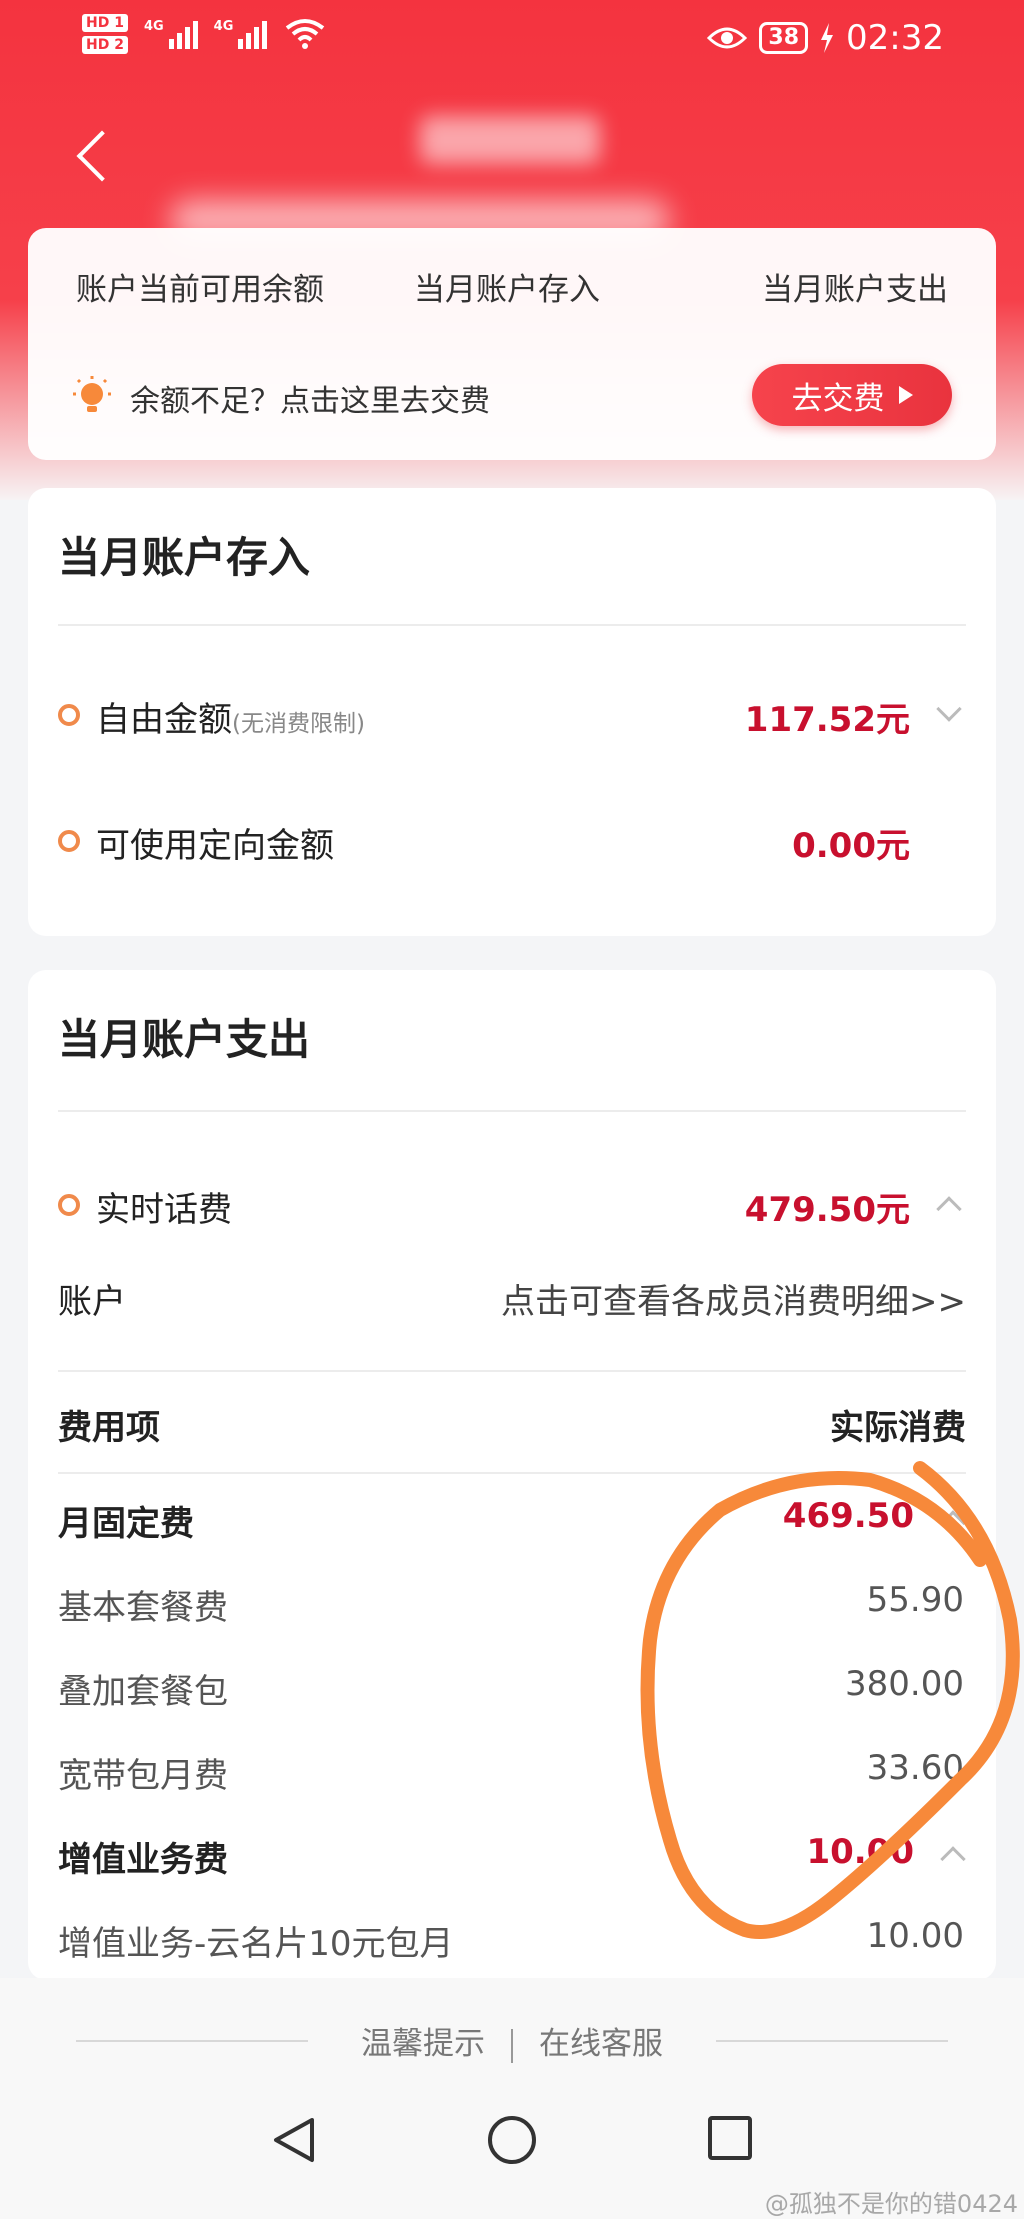 This screenshot has width=1024, height=2219. What do you see at coordinates (512, 1424) in the screenshot?
I see `fee-table-header: 费用项 实际消费` at bounding box center [512, 1424].